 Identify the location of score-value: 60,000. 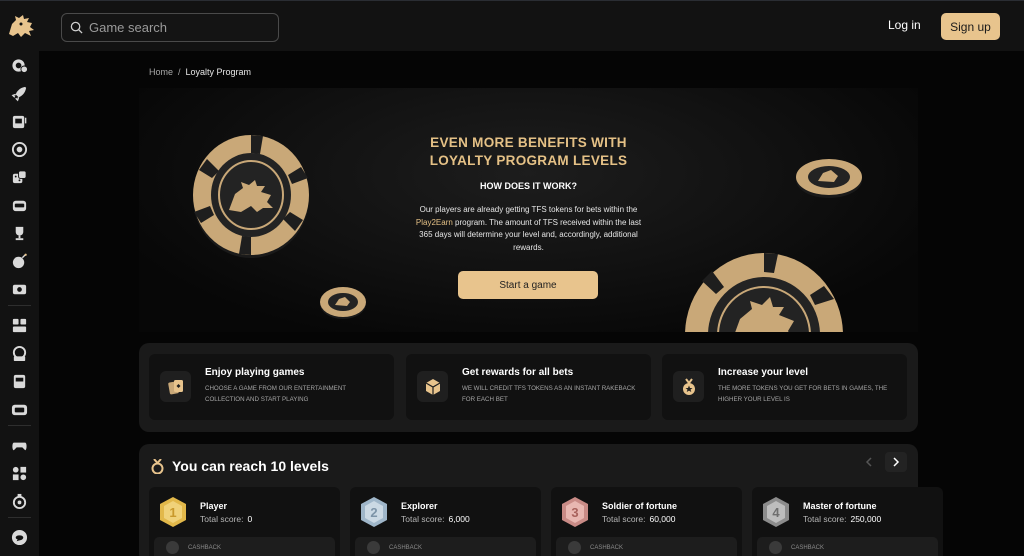
(662, 519).